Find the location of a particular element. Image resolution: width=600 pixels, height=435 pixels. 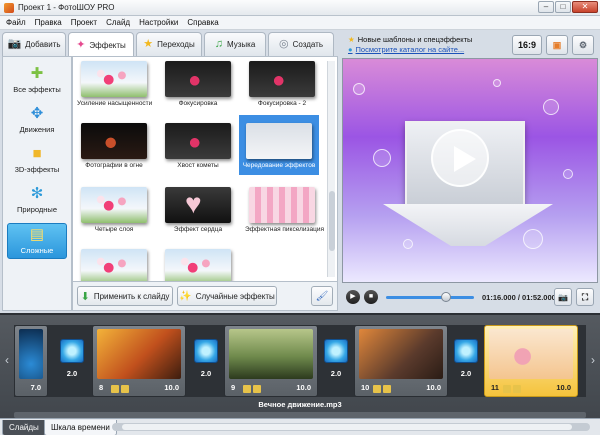

chevron-right-icon: › is located at coordinates (593, 363).